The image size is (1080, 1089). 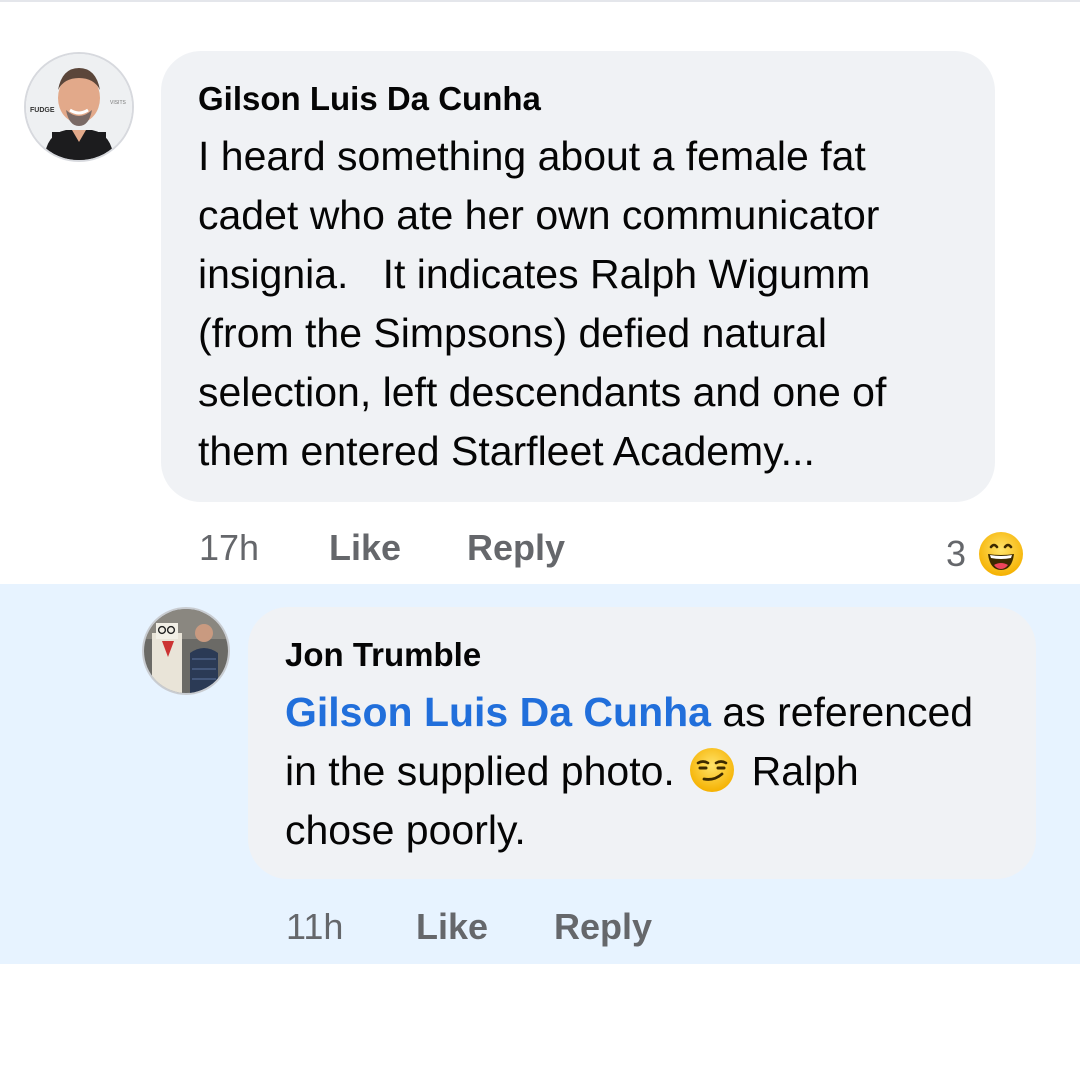 I want to click on avatar-sign-right: VISITS, so click(x=118, y=103).